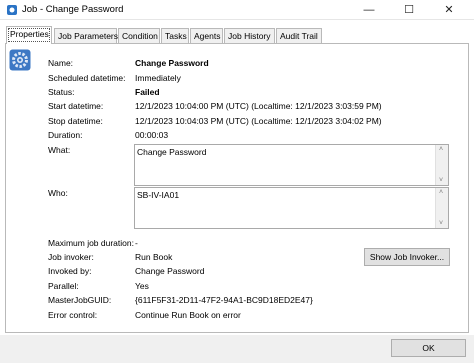  What do you see at coordinates (142, 286) in the screenshot?
I see `parallel-value: Yes` at bounding box center [142, 286].